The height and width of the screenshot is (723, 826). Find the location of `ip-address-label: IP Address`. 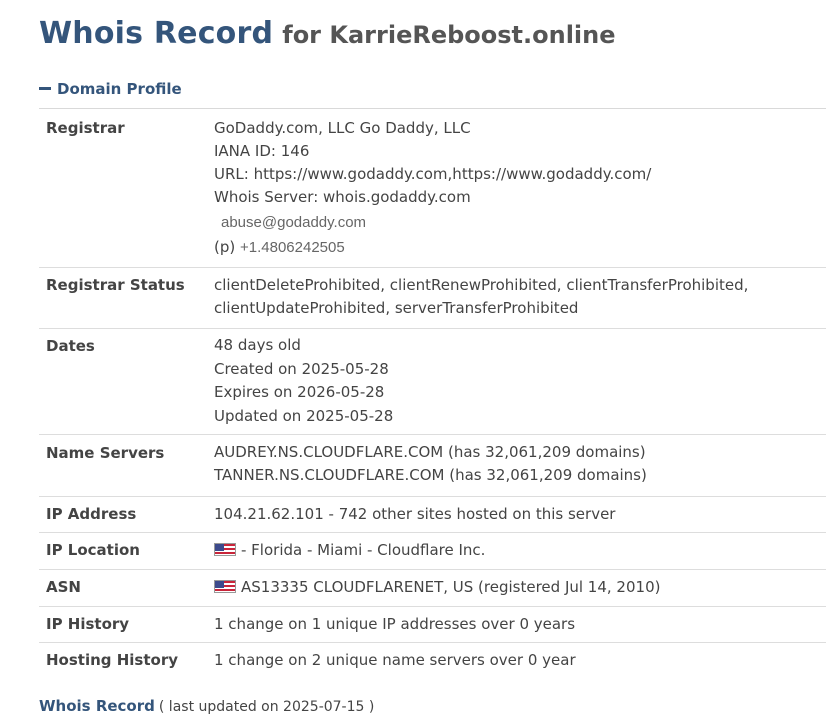

ip-address-label: IP Address is located at coordinates (91, 514).